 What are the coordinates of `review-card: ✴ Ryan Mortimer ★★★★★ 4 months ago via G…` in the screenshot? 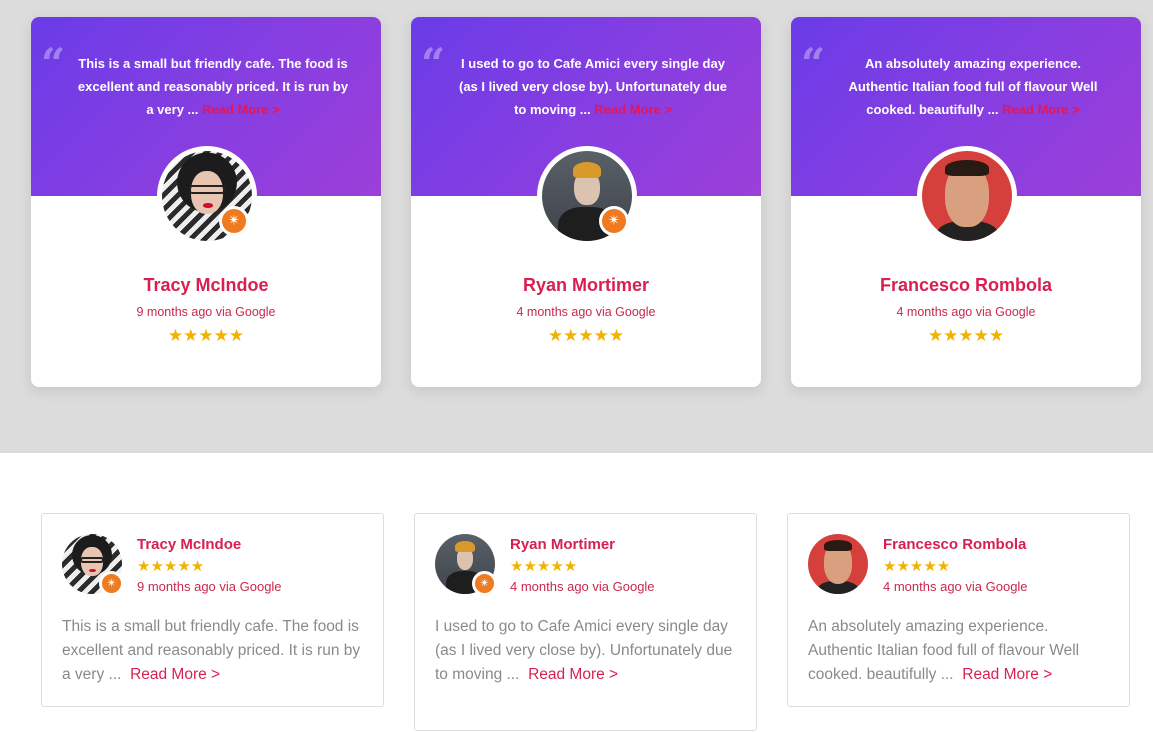 It's located at (585, 622).